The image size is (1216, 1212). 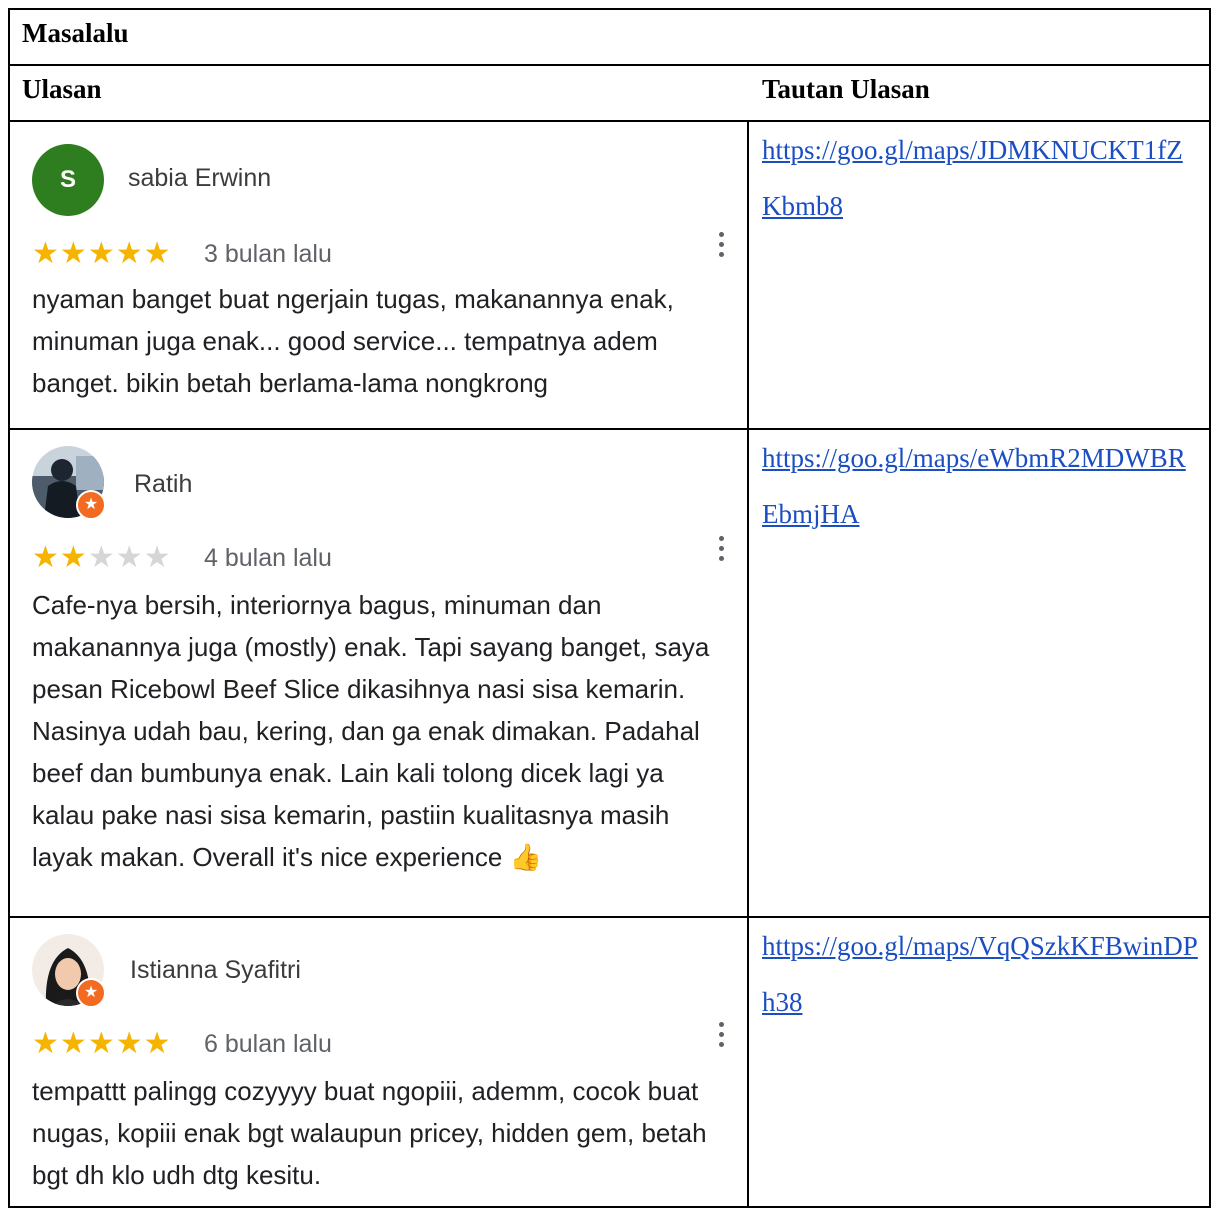 I want to click on review-link: https://goo.gl/maps/JDMKNUCKT1fZKbmb8, so click(x=982, y=178).